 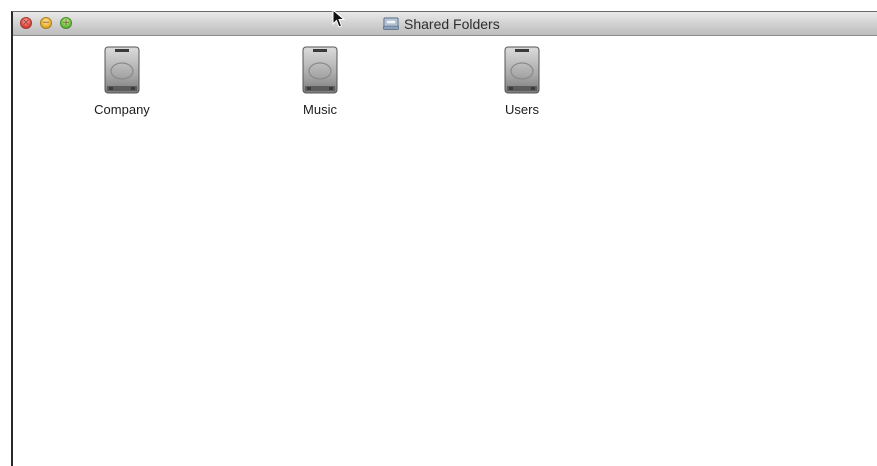 What do you see at coordinates (122, 109) in the screenshot?
I see `folder-label: Company` at bounding box center [122, 109].